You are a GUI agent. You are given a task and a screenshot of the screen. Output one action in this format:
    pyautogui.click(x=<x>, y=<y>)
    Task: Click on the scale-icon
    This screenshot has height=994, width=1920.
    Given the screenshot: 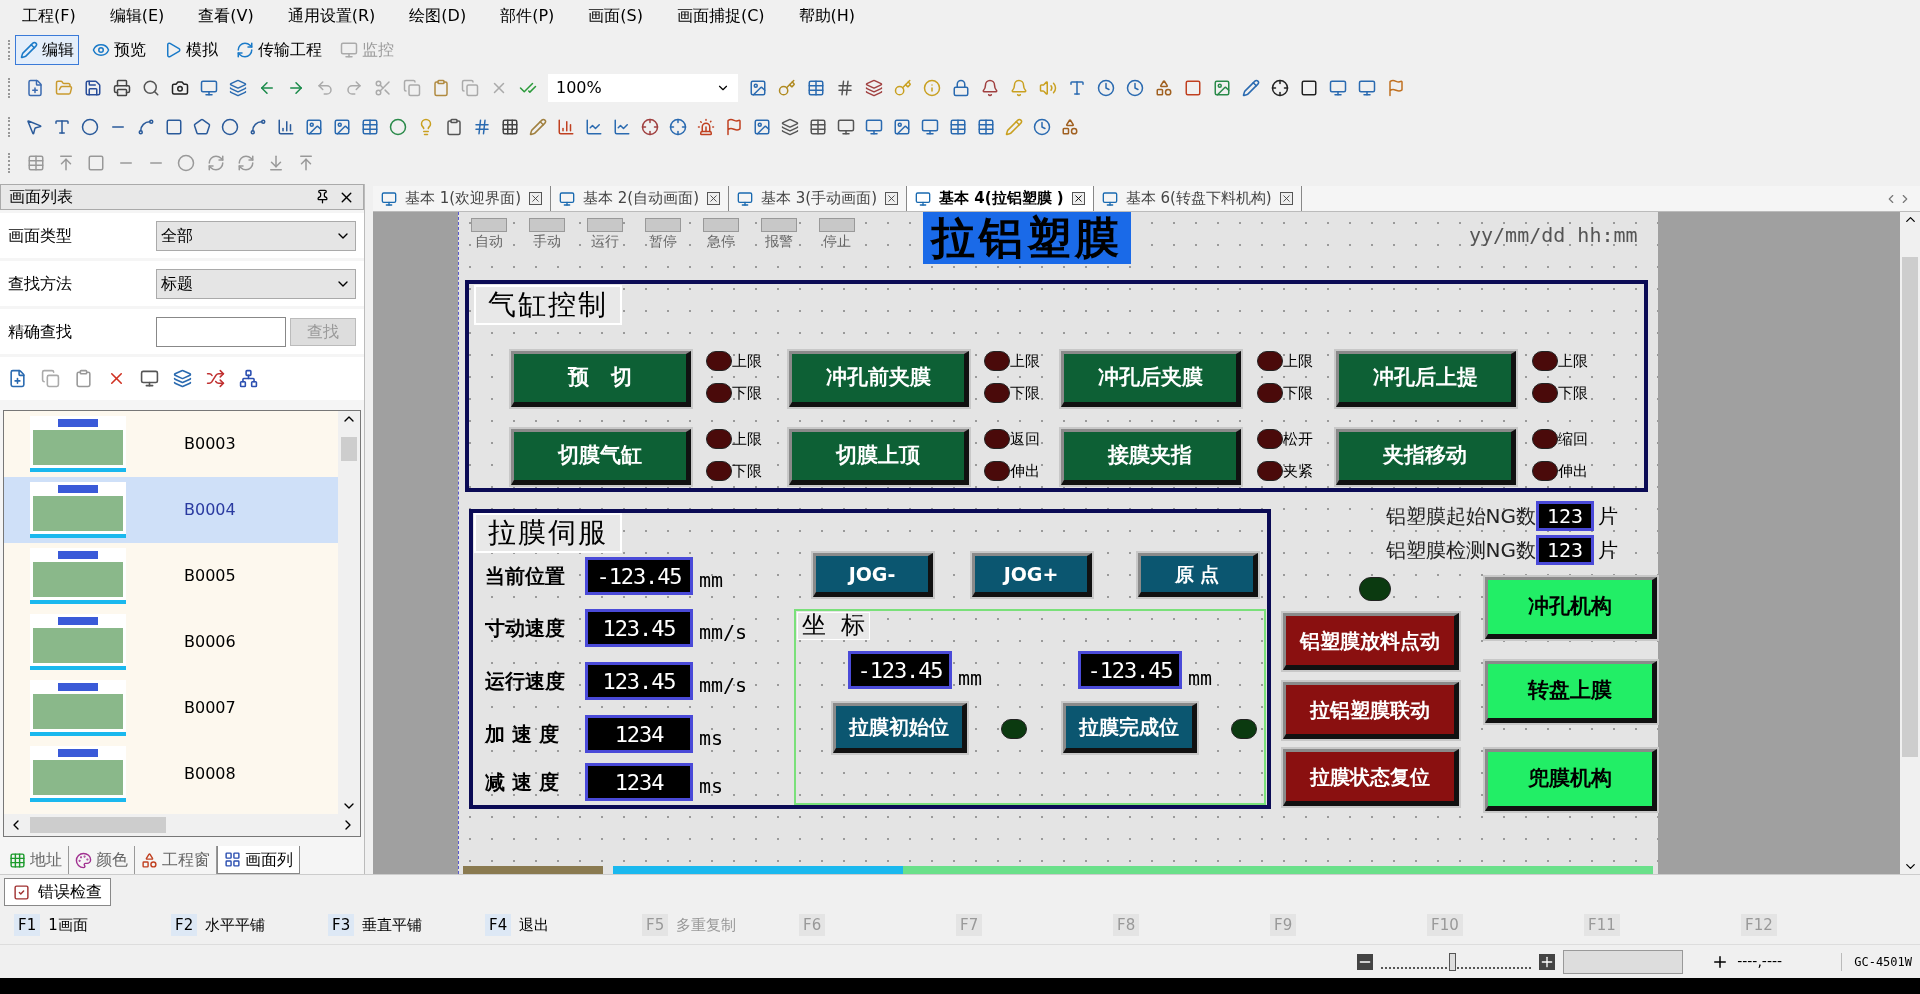 What is the action you would take?
    pyautogui.click(x=286, y=127)
    